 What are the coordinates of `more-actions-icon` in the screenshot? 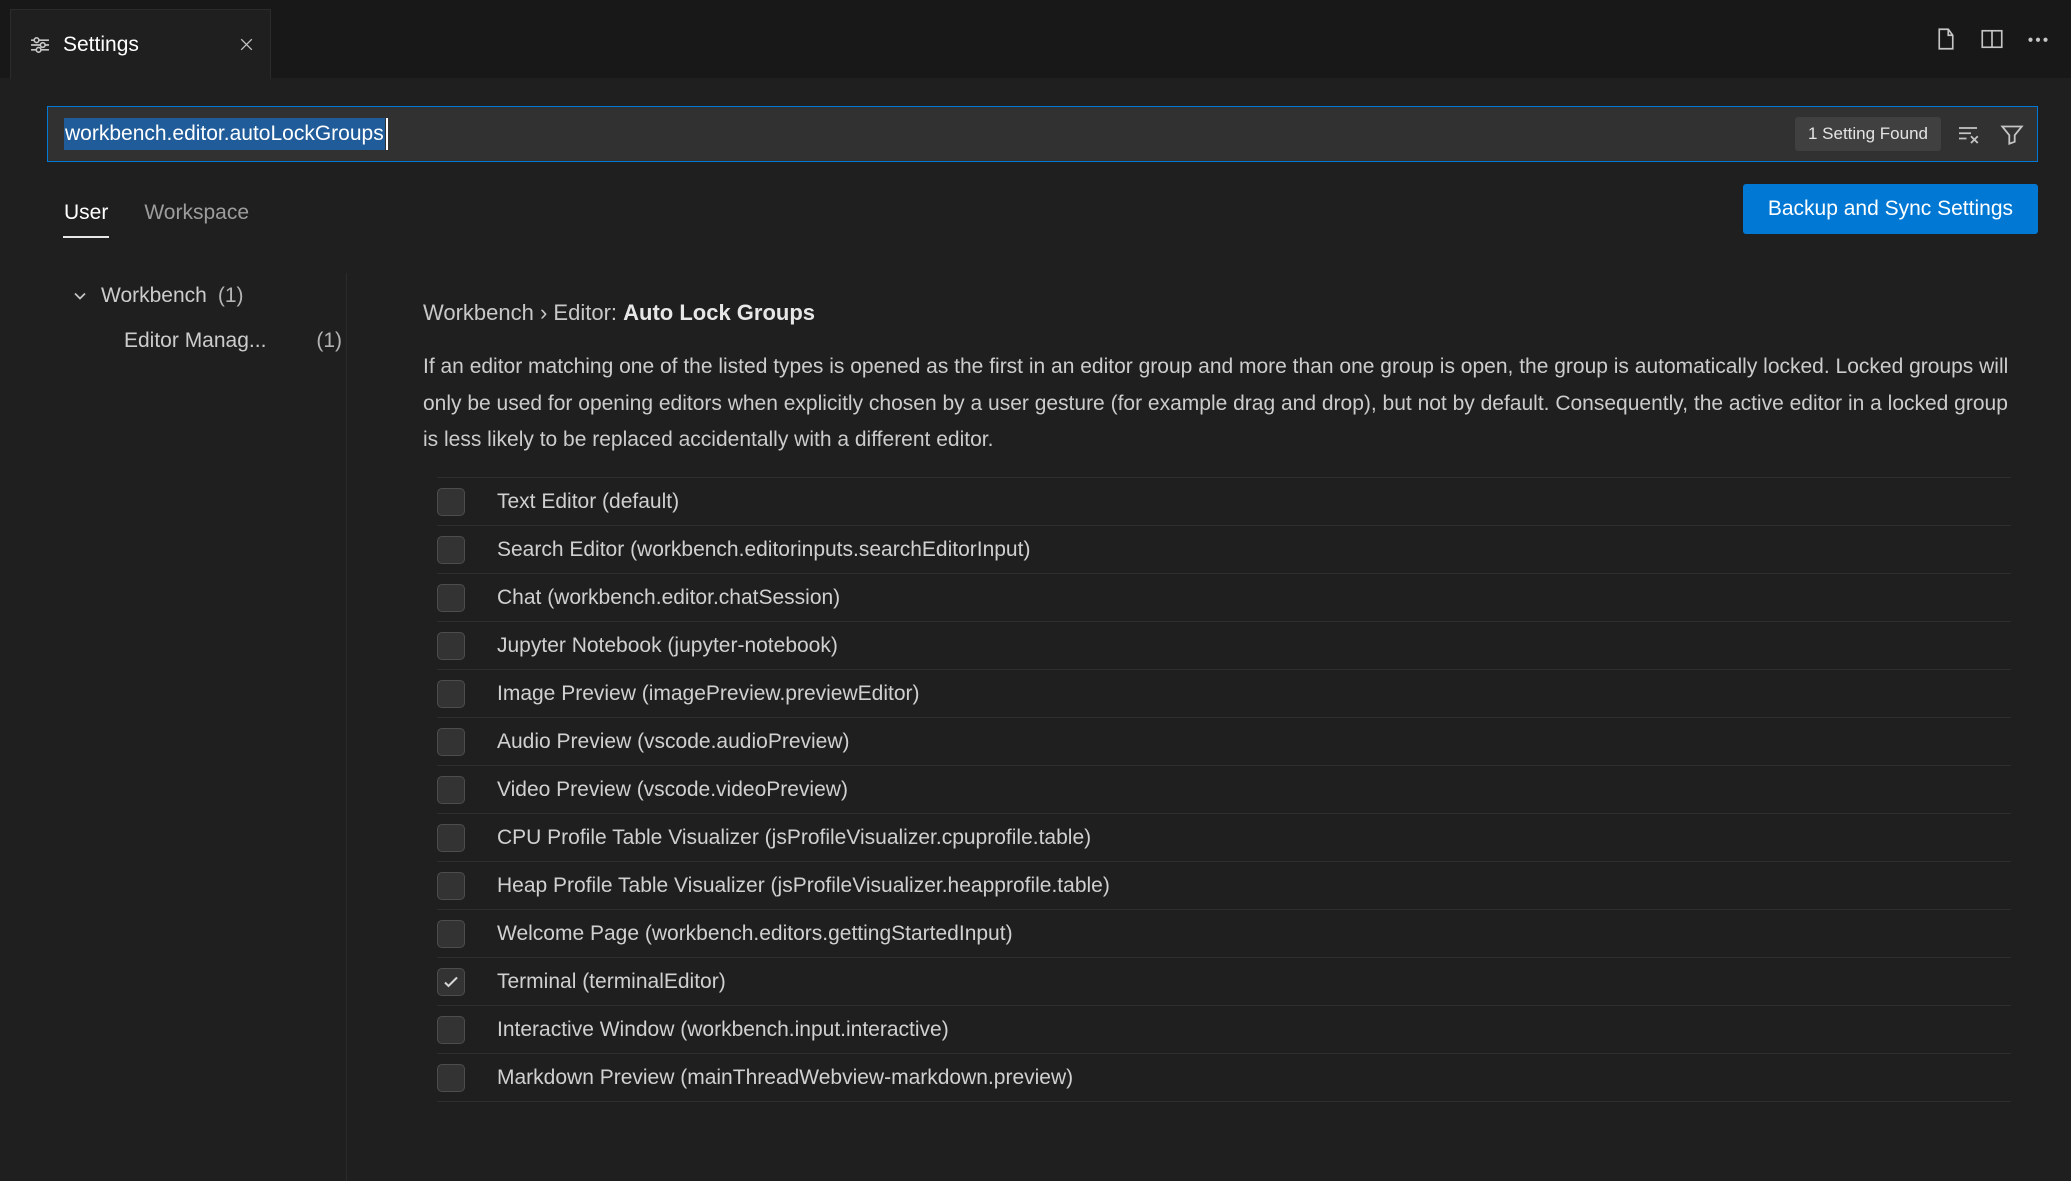 It's located at (2038, 39).